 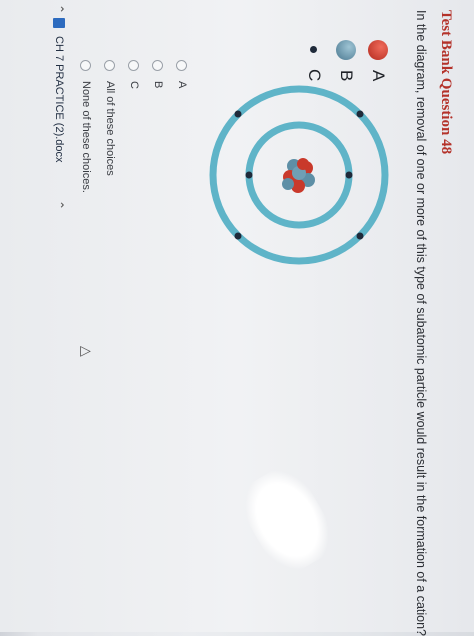 I want to click on choice-a: A, so click(x=182, y=74).